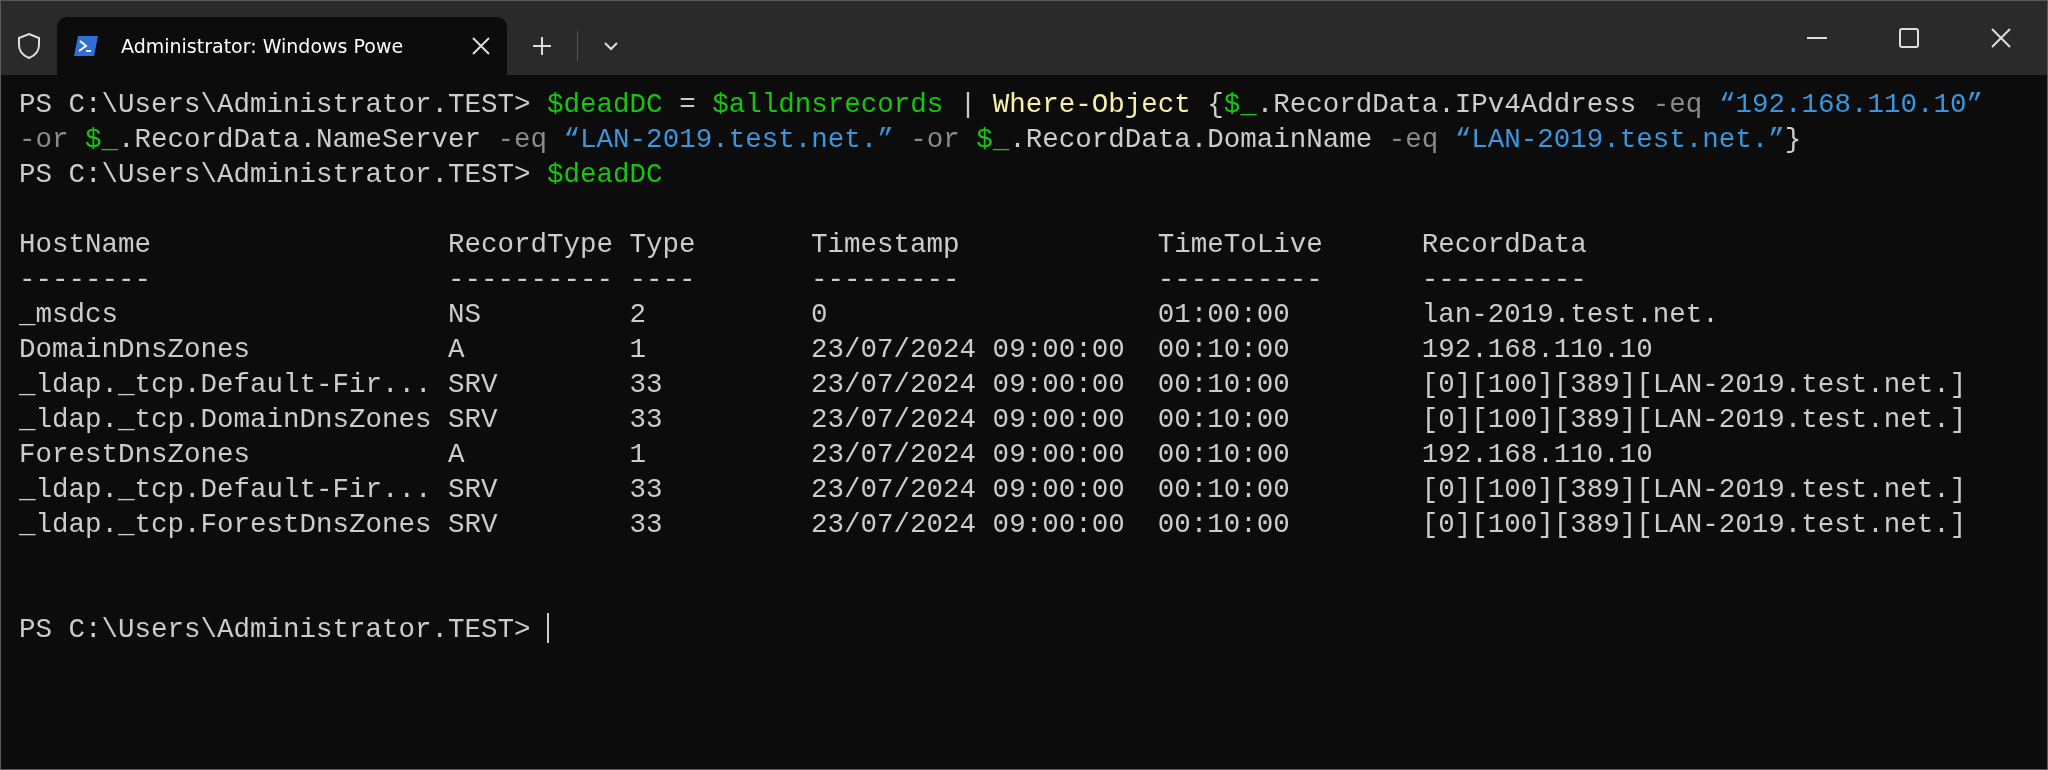 This screenshot has height=770, width=2048. What do you see at coordinates (2001, 38) in the screenshot?
I see `close-icon` at bounding box center [2001, 38].